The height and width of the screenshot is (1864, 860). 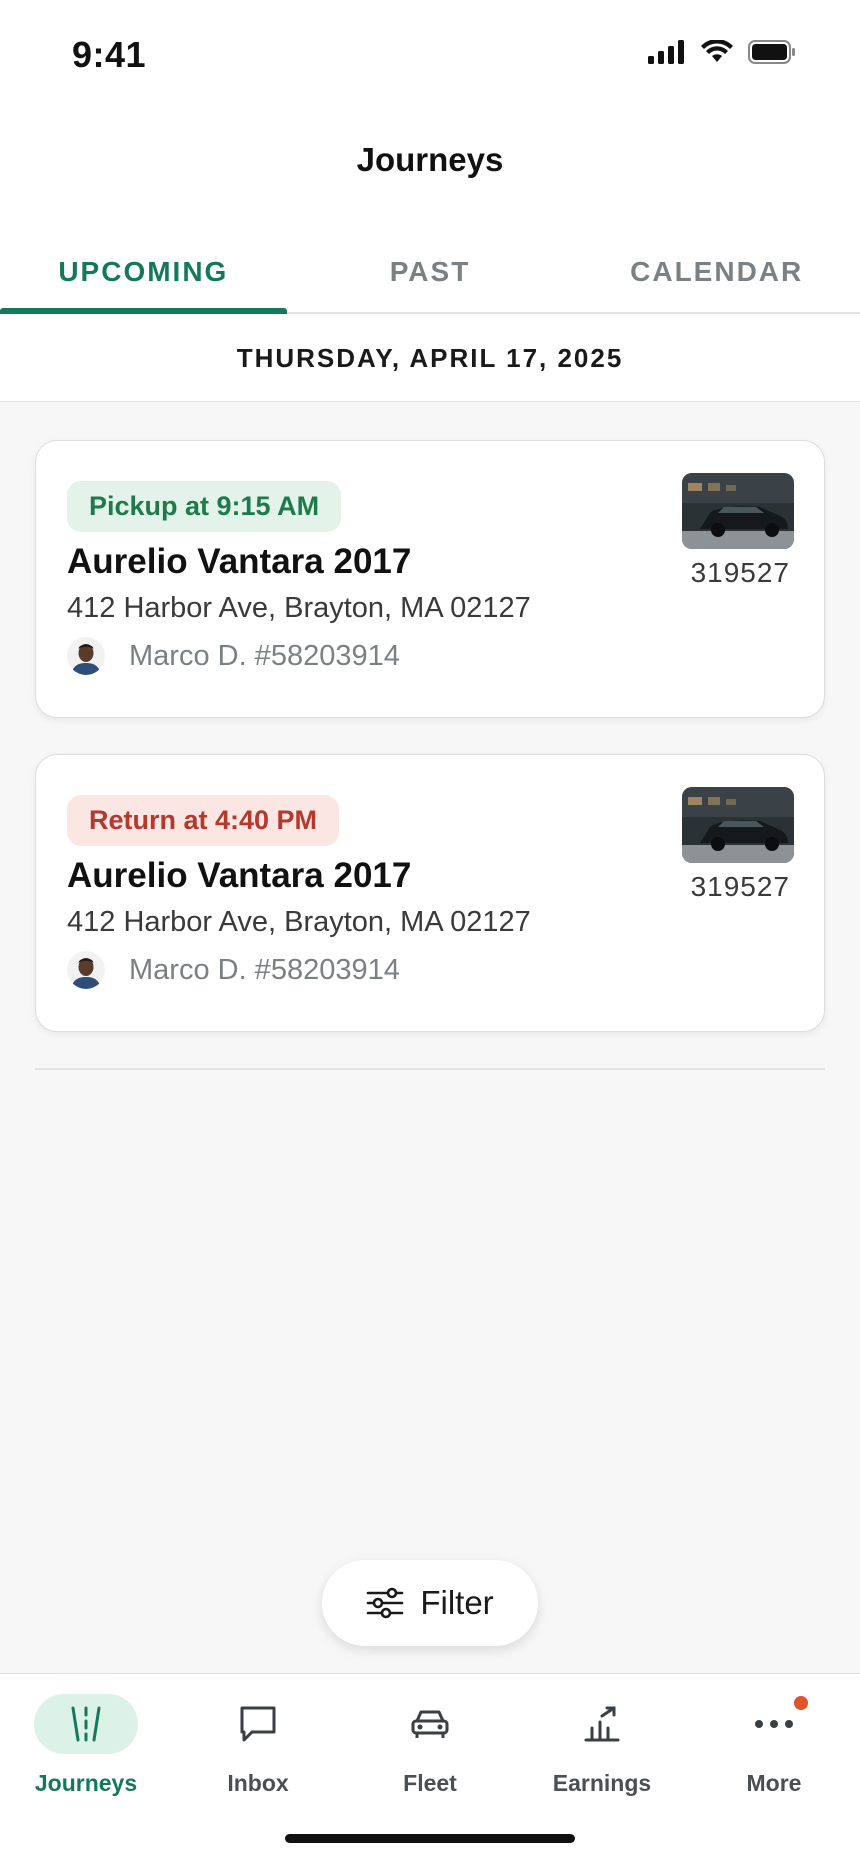 I want to click on signal-icon, so click(x=666, y=52).